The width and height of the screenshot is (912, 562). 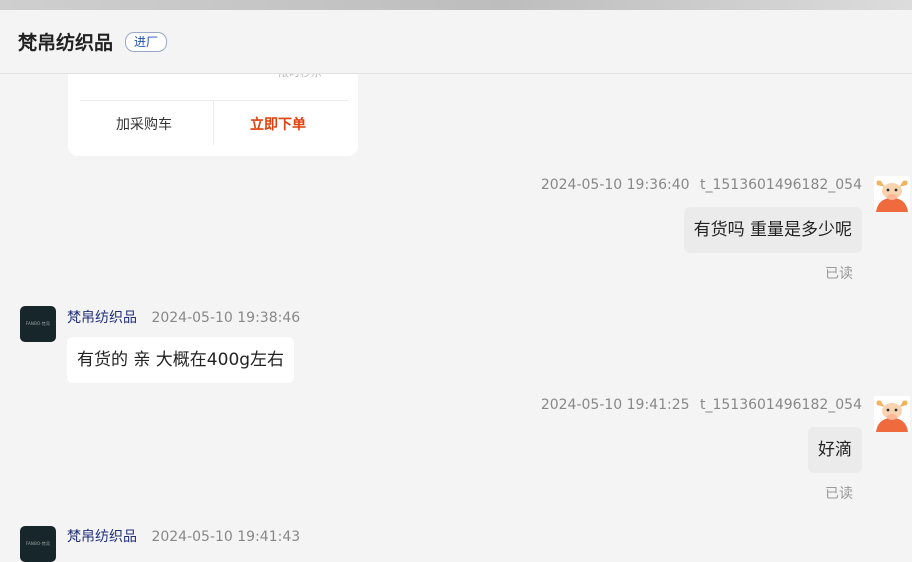 I want to click on buy-now-button: 立即下单, so click(x=278, y=124).